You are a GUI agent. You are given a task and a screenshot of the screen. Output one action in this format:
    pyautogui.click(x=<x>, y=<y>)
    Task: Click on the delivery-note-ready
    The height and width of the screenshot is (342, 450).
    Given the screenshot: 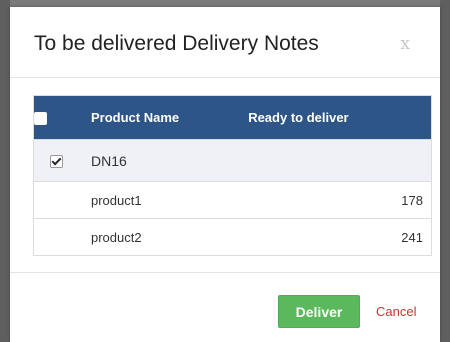 What is the action you would take?
    pyautogui.click(x=340, y=160)
    